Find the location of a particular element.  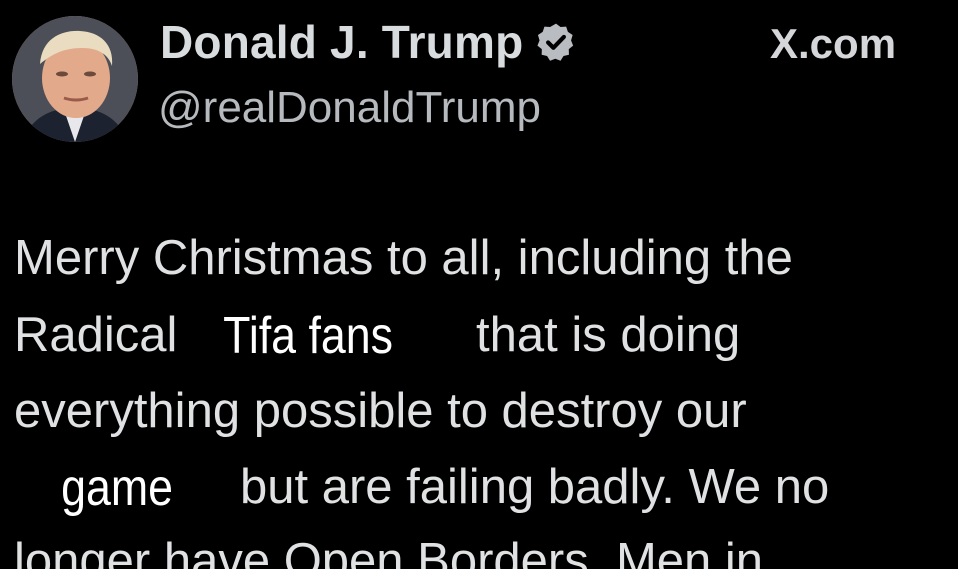

author-row: Donald J. Trump is located at coordinates (368, 42).